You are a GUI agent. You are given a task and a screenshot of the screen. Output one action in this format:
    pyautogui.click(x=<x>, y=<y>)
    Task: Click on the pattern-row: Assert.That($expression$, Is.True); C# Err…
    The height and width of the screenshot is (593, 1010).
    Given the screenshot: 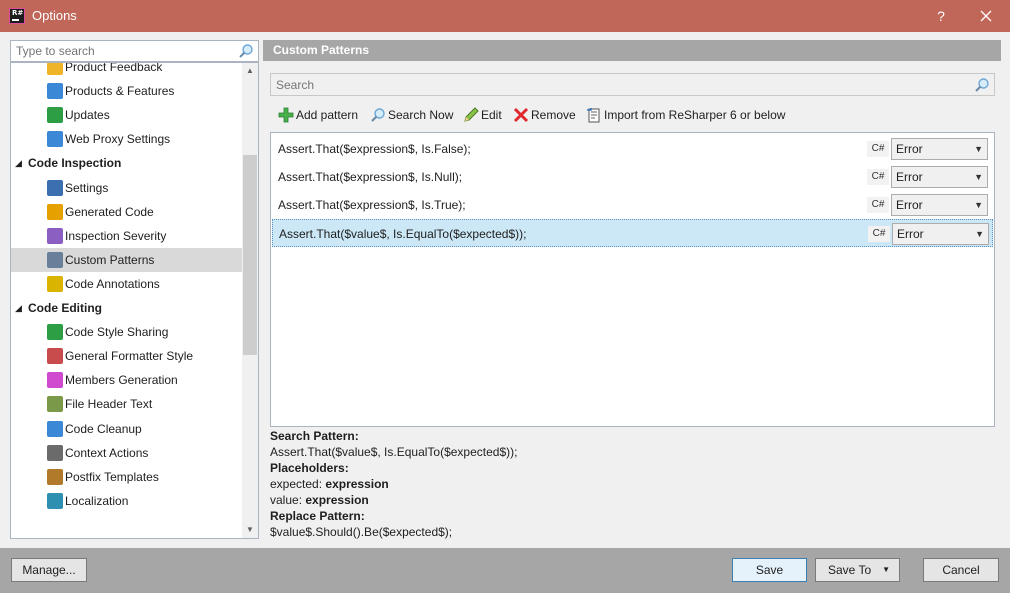 What is the action you would take?
    pyautogui.click(x=632, y=205)
    